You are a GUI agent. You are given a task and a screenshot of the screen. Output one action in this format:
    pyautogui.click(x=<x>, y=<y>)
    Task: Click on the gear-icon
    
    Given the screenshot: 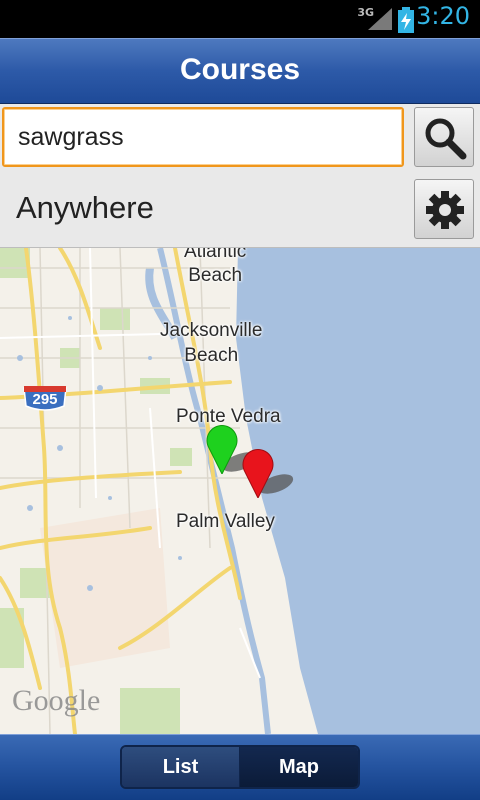 What is the action you would take?
    pyautogui.click(x=445, y=210)
    